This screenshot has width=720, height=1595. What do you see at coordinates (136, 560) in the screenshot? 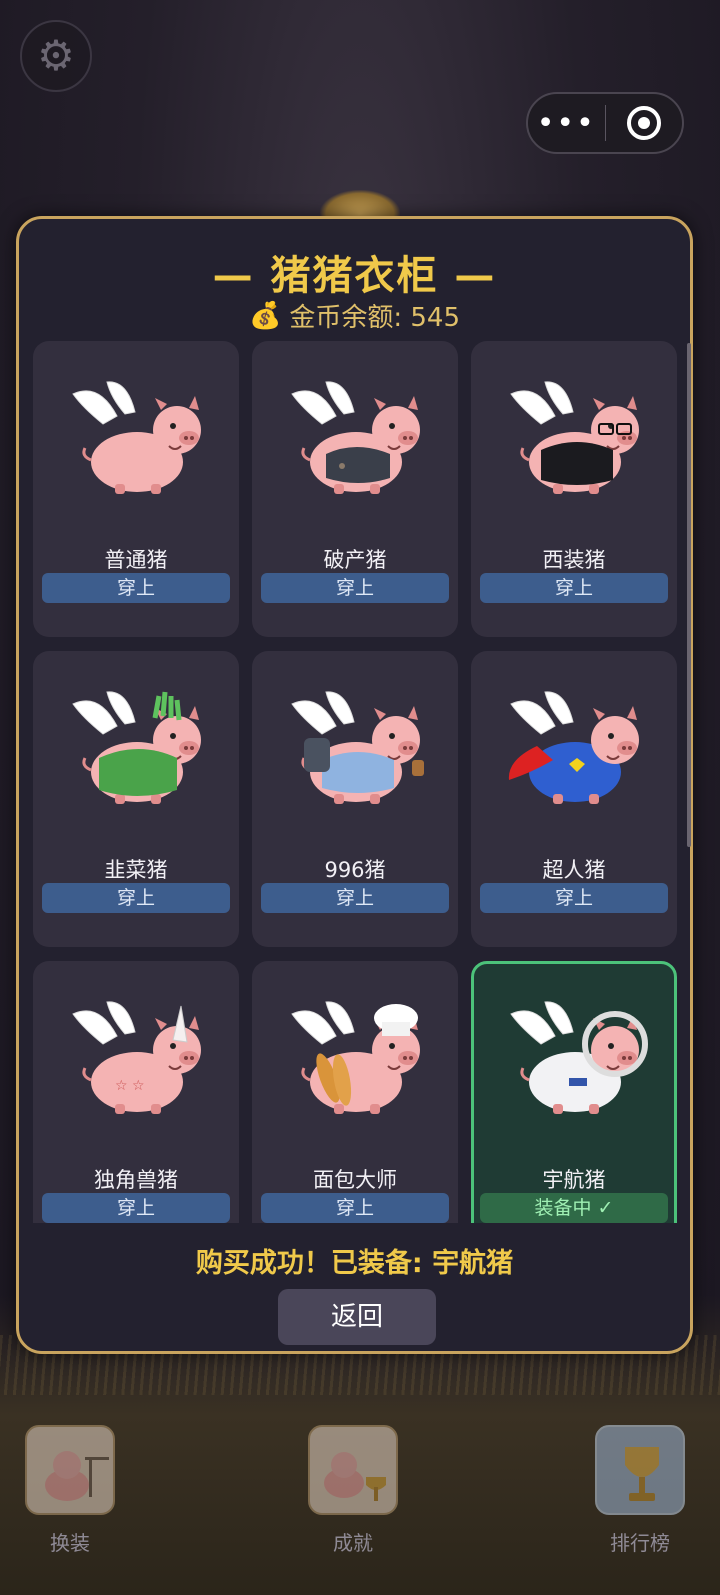
I see `outfit-name: 普通猪` at bounding box center [136, 560].